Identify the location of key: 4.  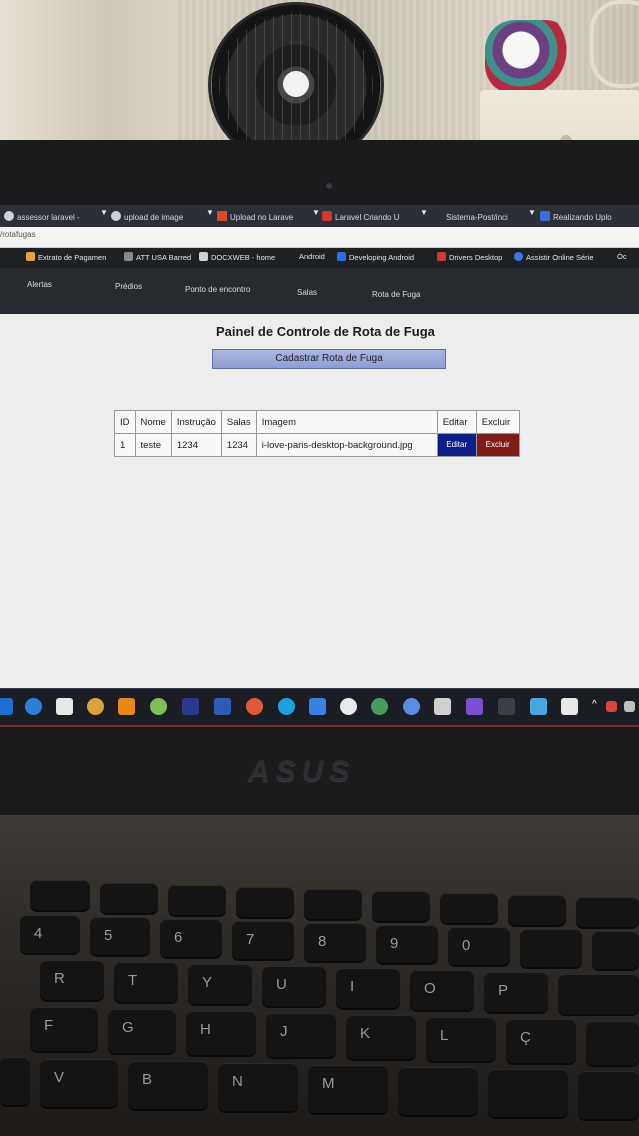
(50, 934).